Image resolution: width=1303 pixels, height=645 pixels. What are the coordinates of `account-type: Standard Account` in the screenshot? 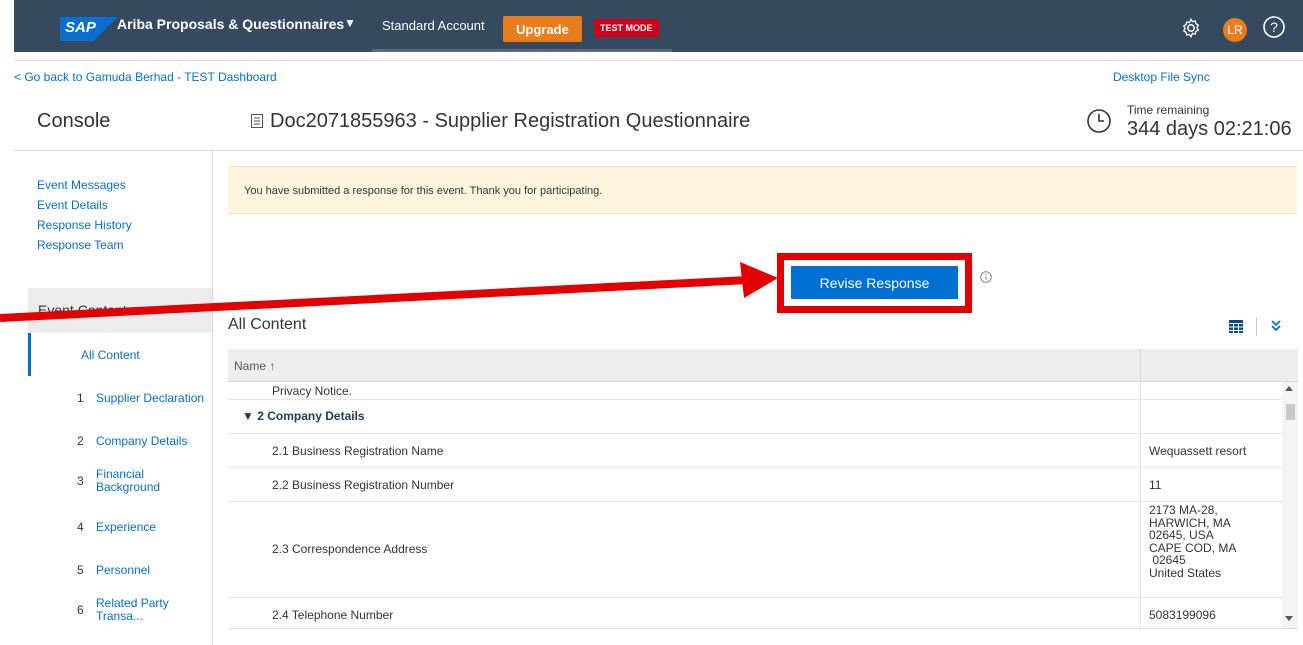 It's located at (433, 25).